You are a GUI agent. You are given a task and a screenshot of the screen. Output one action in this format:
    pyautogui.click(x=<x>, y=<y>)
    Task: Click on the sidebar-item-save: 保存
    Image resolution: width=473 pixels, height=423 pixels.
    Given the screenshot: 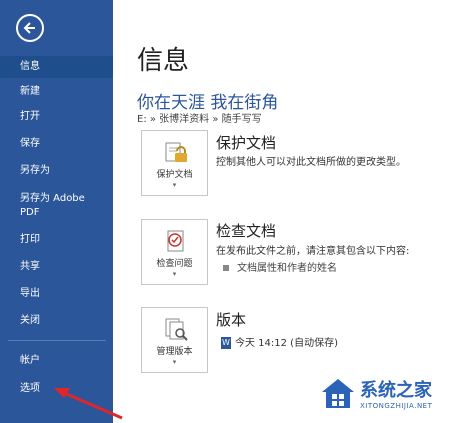 What is the action you would take?
    pyautogui.click(x=56, y=144)
    